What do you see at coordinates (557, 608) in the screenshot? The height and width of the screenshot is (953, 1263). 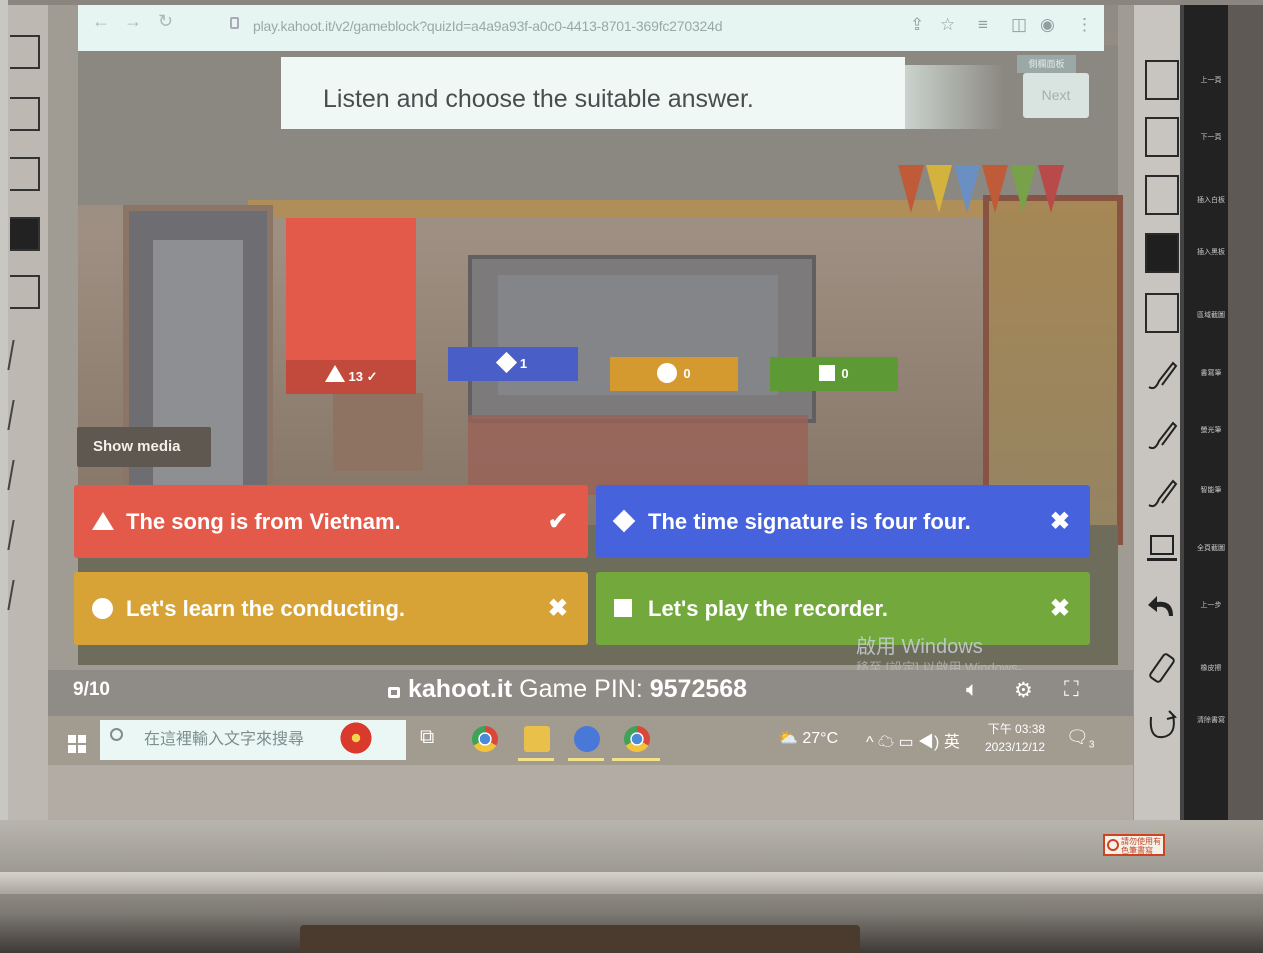 I see `wrong-cross-icon: ✖` at bounding box center [557, 608].